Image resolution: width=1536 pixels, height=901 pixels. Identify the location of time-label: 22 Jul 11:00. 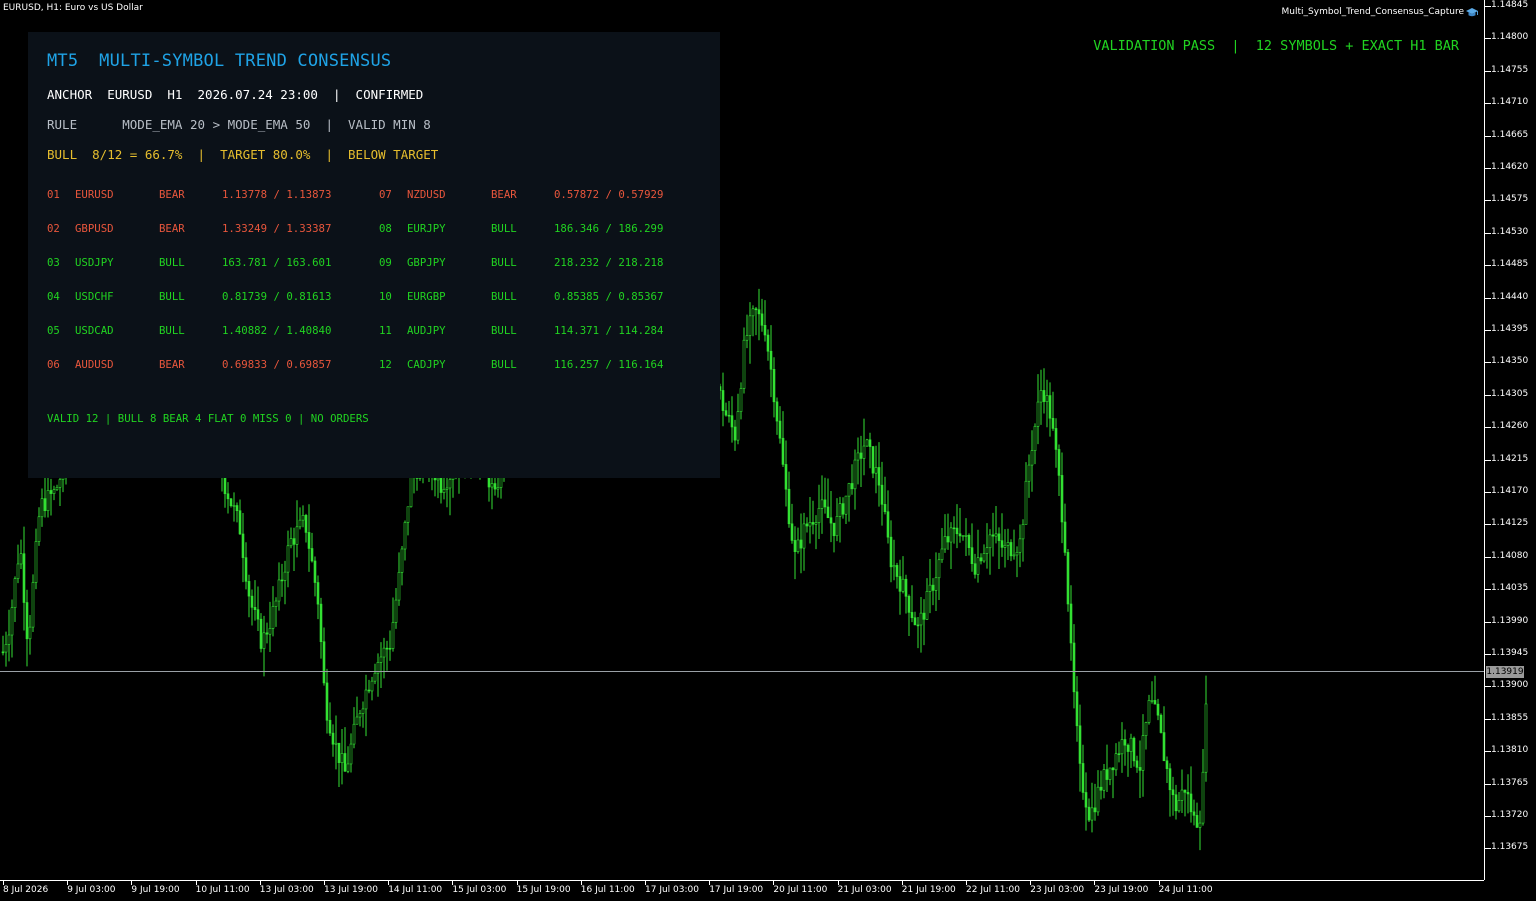
(993, 890).